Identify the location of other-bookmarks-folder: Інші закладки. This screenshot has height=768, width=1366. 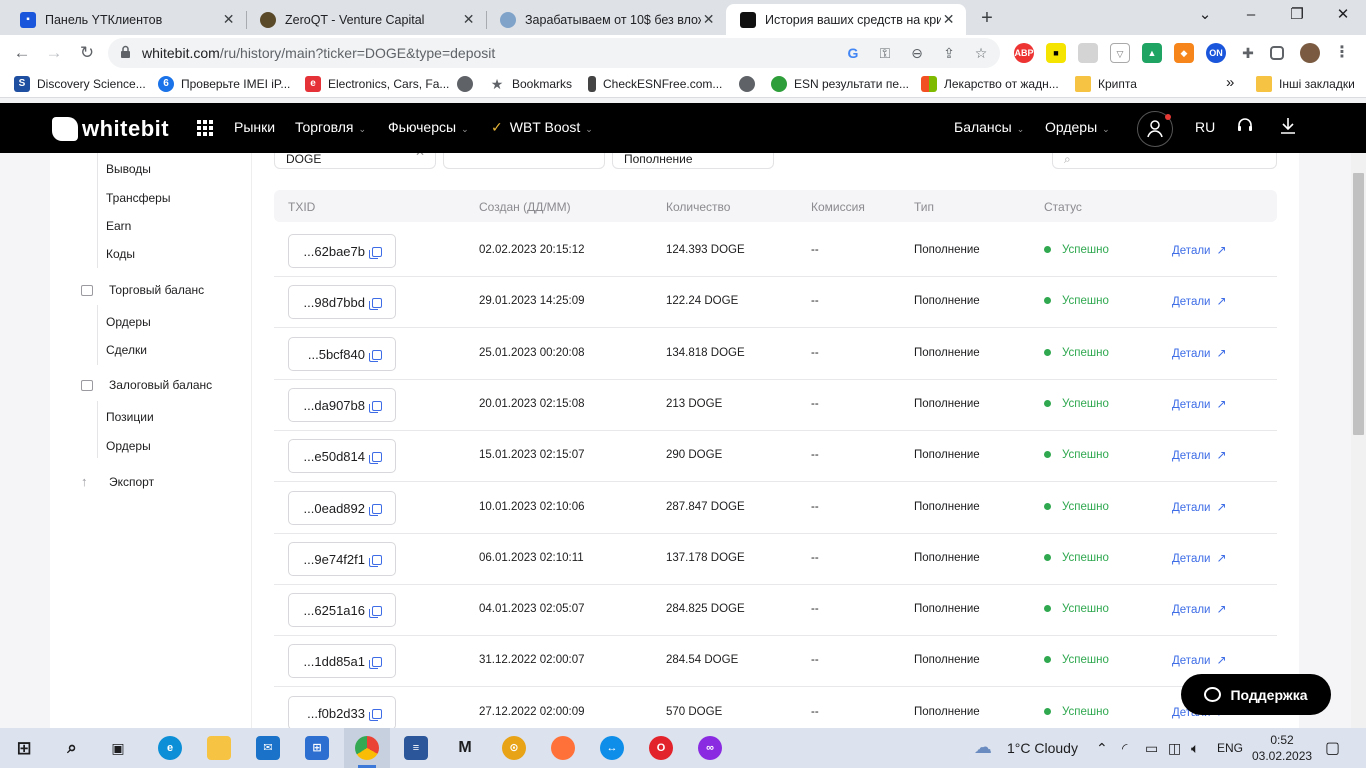
(1305, 84).